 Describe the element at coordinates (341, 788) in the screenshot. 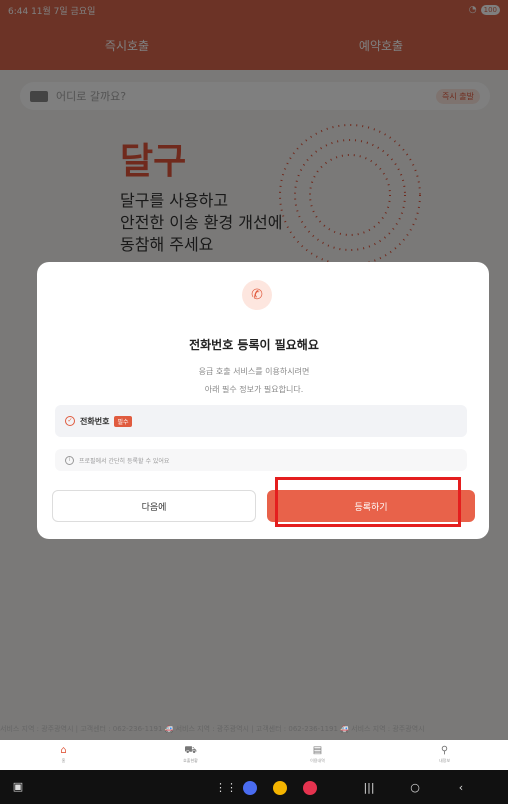

I see `system-app-tray: ⋮⋮ ||| ○ ‹` at that location.